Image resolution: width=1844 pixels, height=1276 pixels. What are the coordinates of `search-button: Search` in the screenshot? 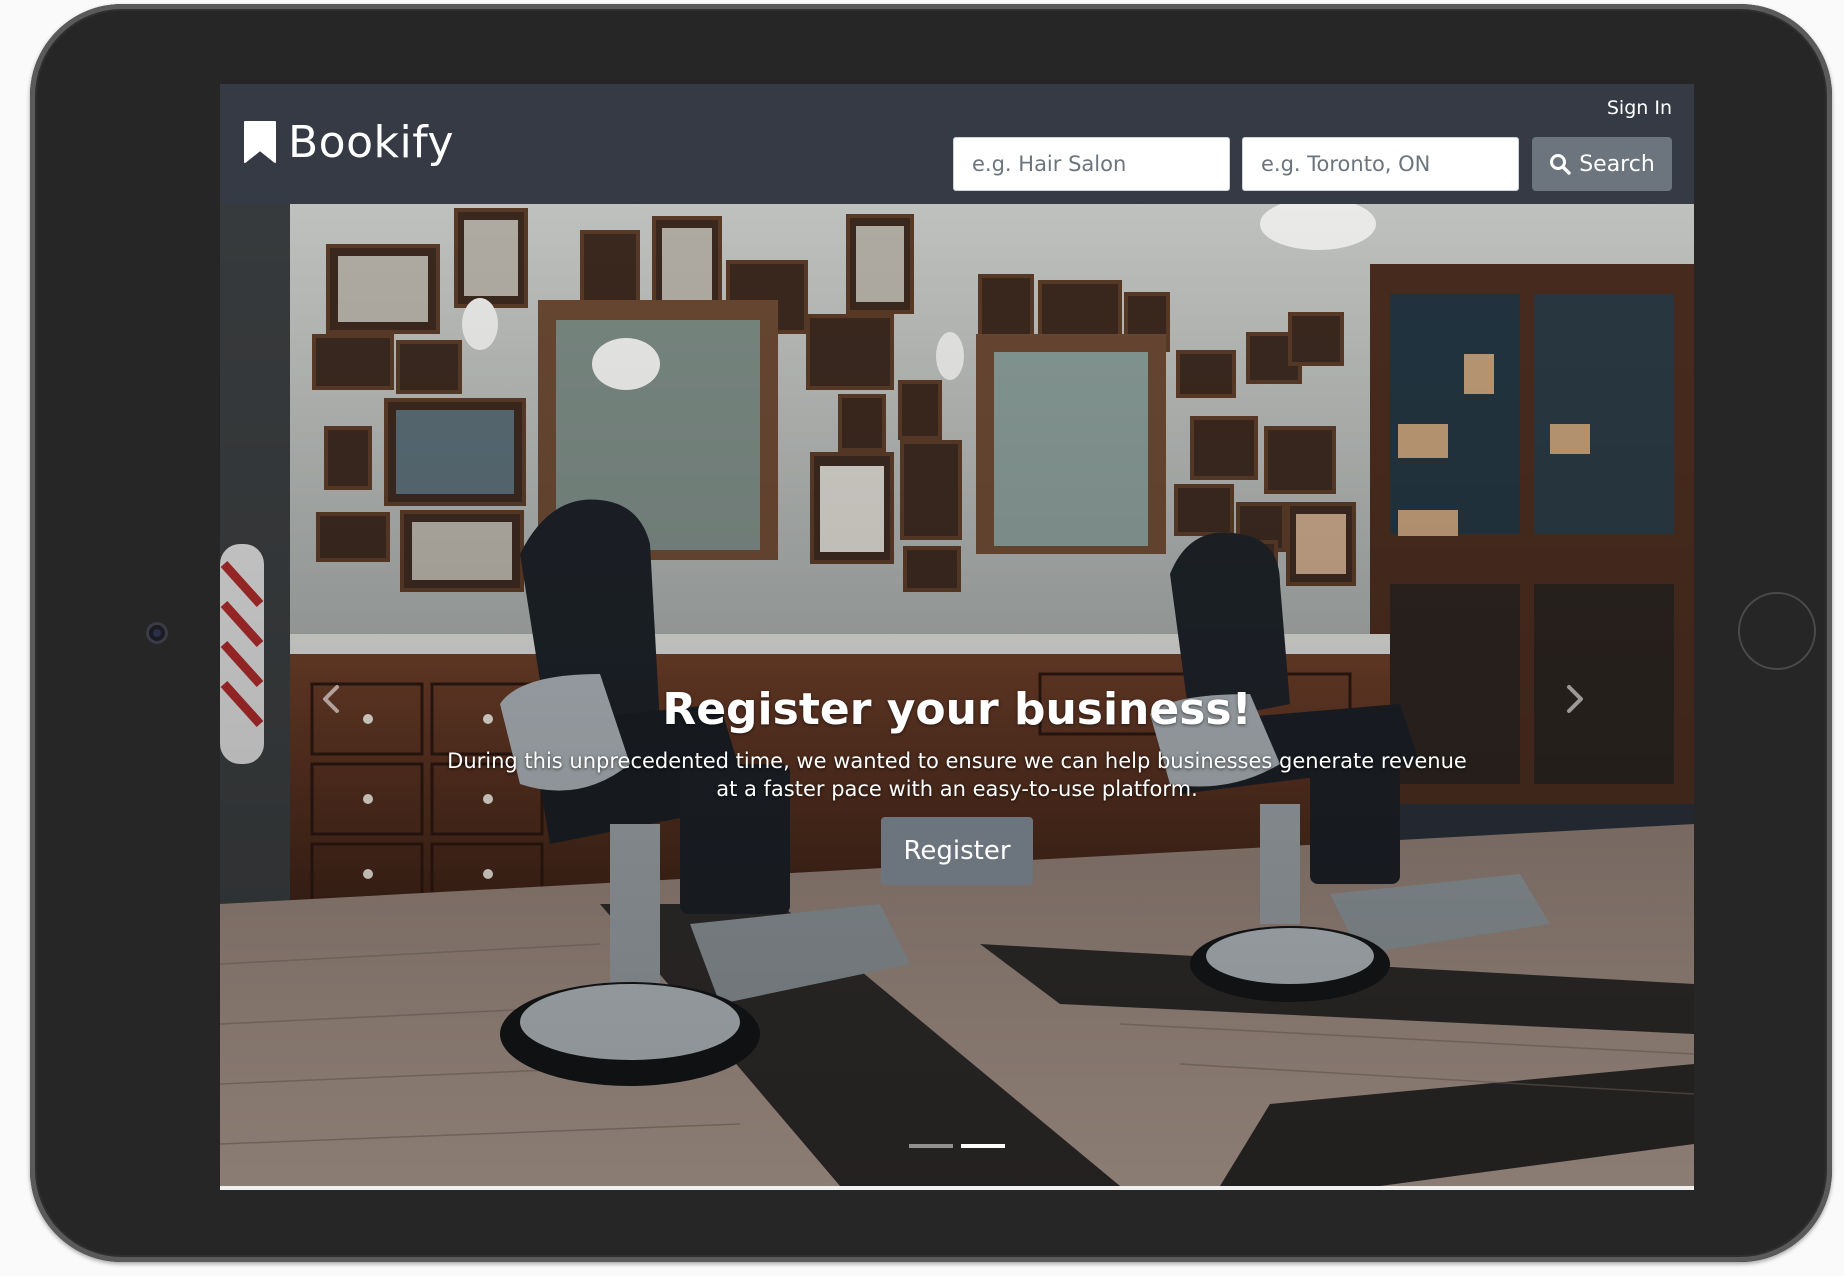 It's located at (1602, 164).